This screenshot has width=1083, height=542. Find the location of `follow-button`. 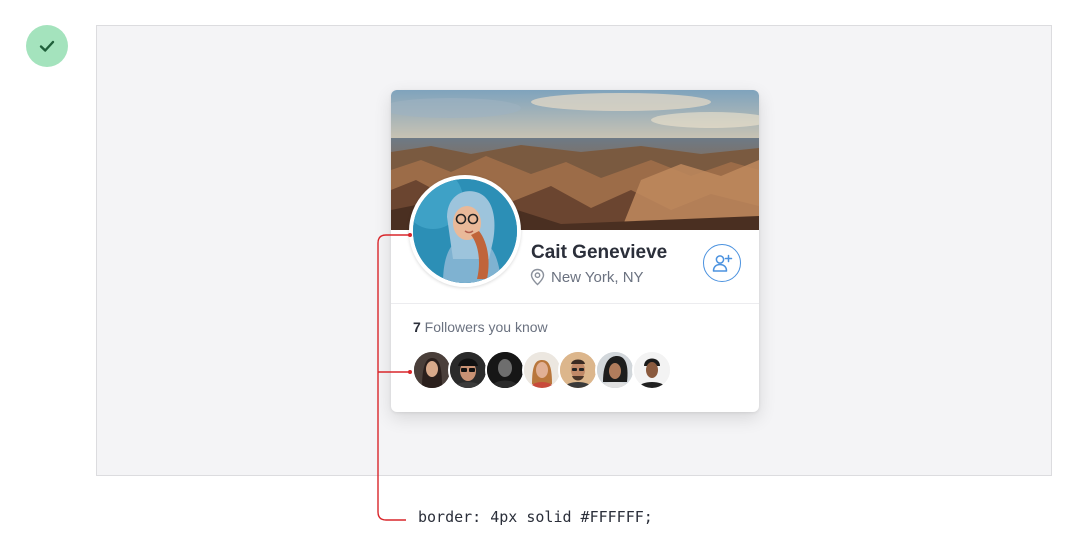

follow-button is located at coordinates (722, 263).